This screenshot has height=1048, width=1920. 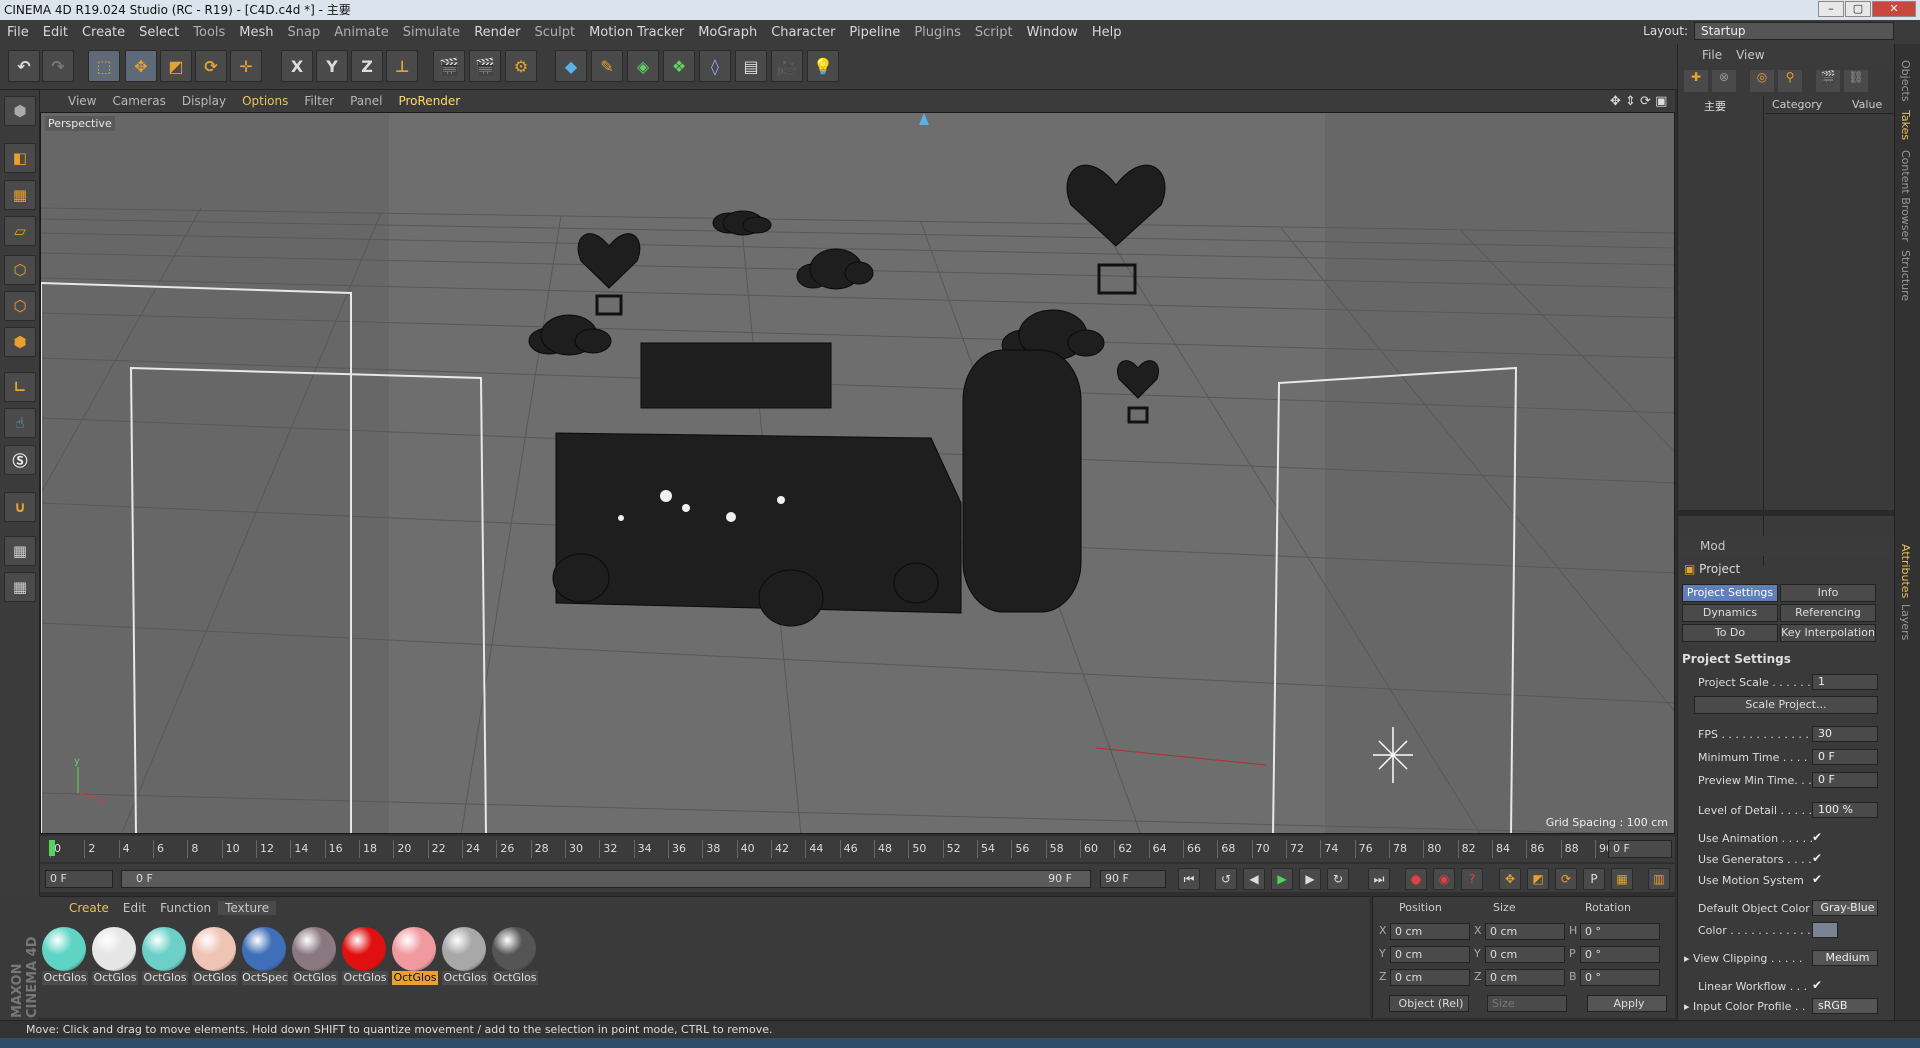 What do you see at coordinates (1817, 858) in the screenshot?
I see `use-generators-checkbox: ✔` at bounding box center [1817, 858].